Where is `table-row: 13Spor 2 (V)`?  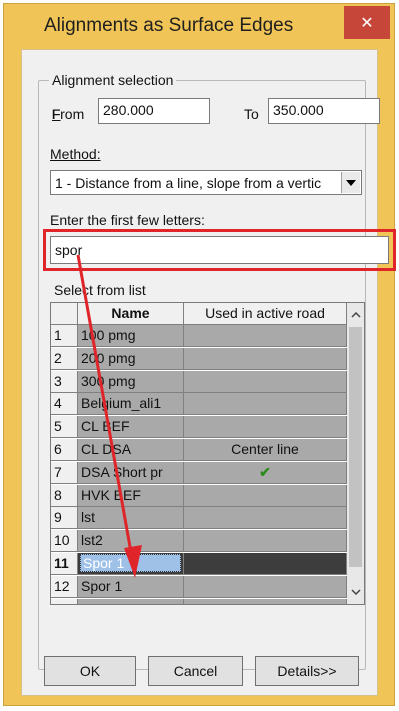 table-row: 13Spor 2 (V) is located at coordinates (199, 601).